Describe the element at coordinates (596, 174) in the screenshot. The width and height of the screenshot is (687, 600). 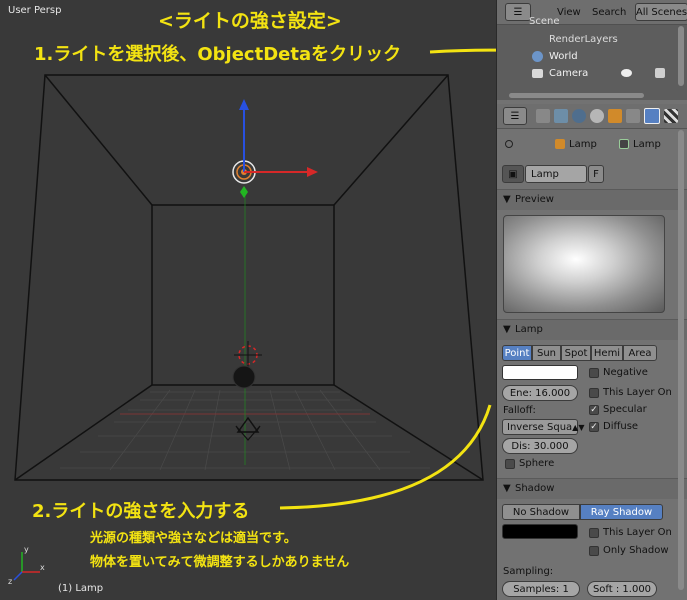
I see `fake-user-button: F` at that location.